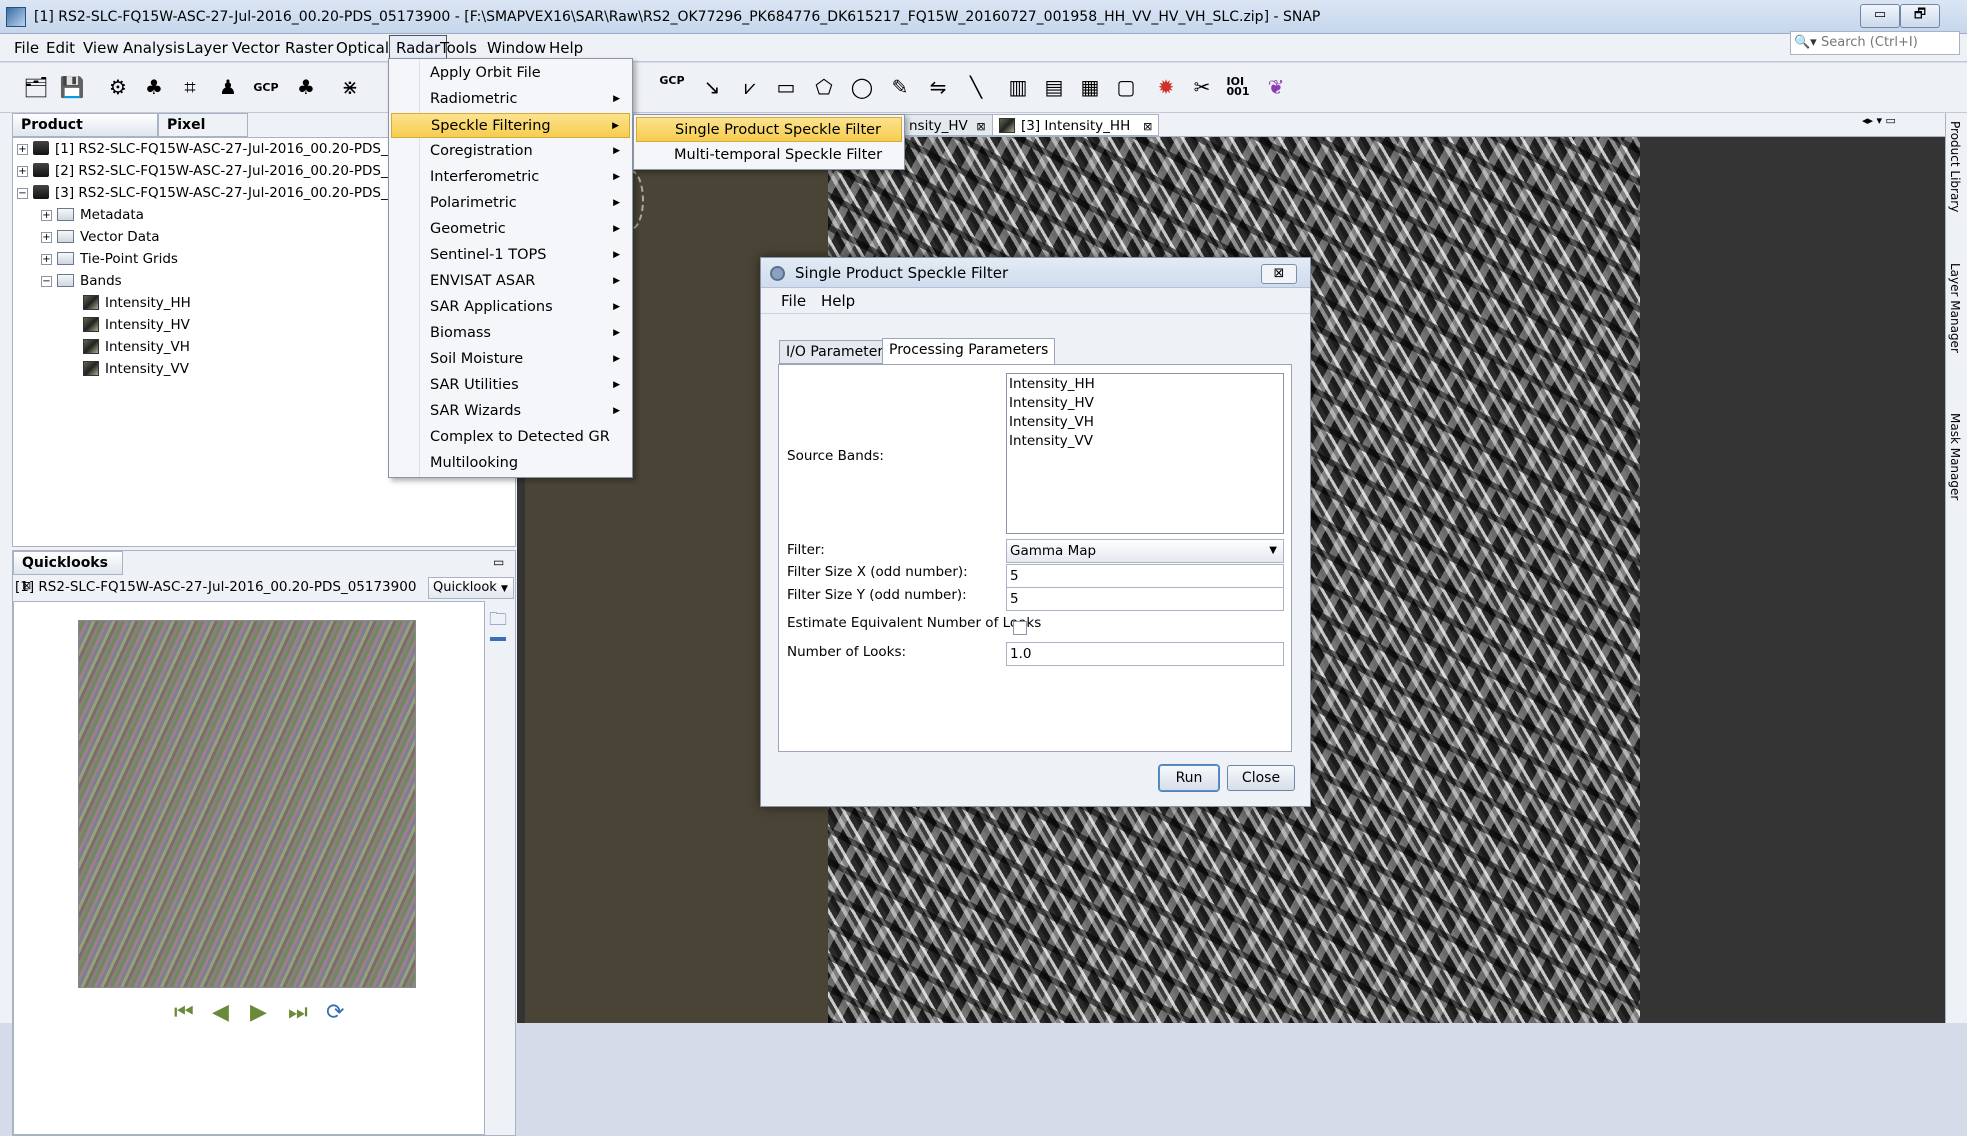 The height and width of the screenshot is (1136, 1967). Describe the element at coordinates (862, 87) in the screenshot. I see `ellipse-tool-icon: ◯` at that location.